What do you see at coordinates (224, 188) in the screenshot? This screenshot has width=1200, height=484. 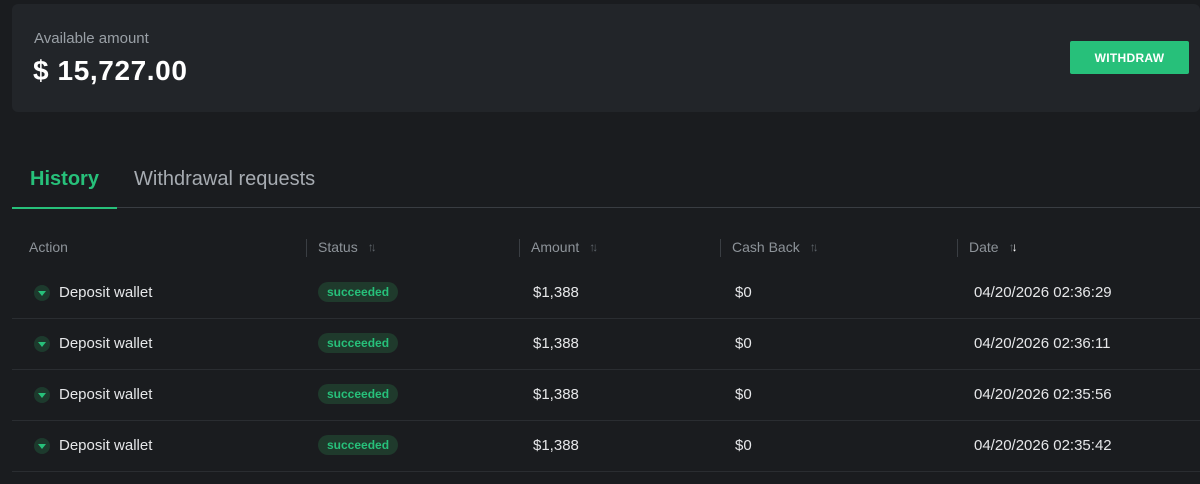 I see `tab-withdrawal-requests: Withdrawal requests` at bounding box center [224, 188].